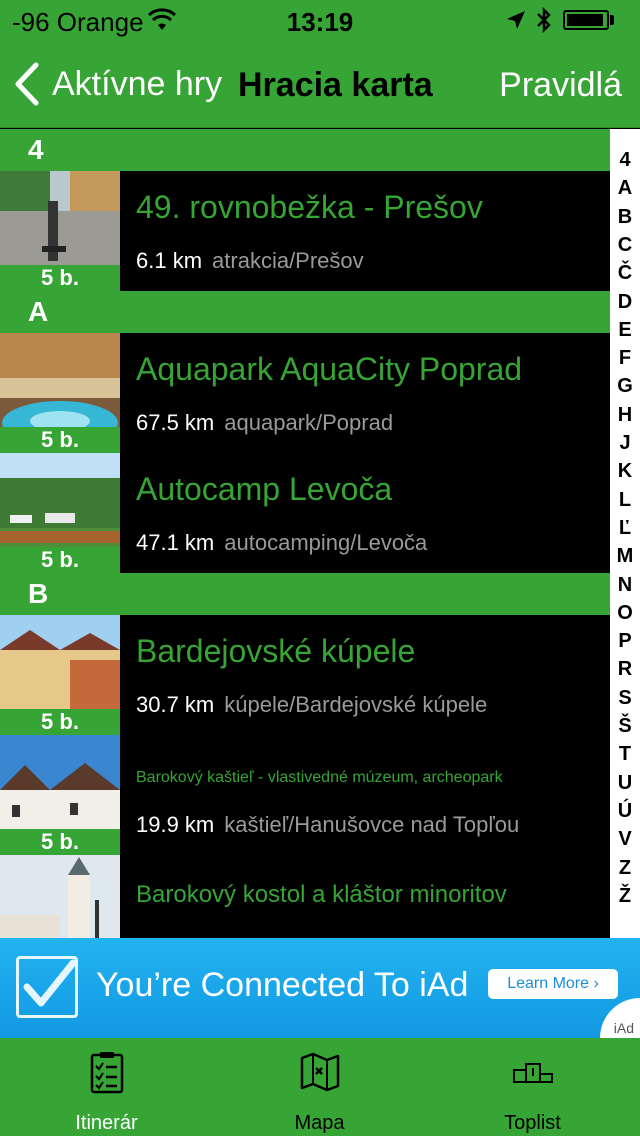 This screenshot has height=1136, width=640. What do you see at coordinates (326, 542) in the screenshot?
I see `place-category: autocamping/Levoča` at bounding box center [326, 542].